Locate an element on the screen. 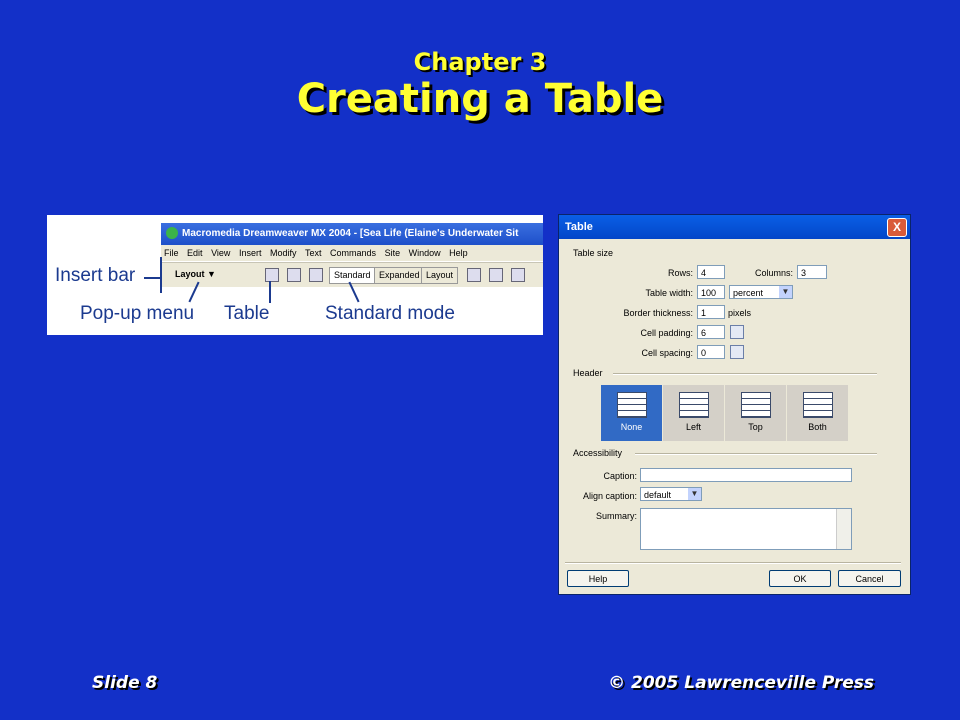  dreamweaver-app-icon is located at coordinates (172, 233).